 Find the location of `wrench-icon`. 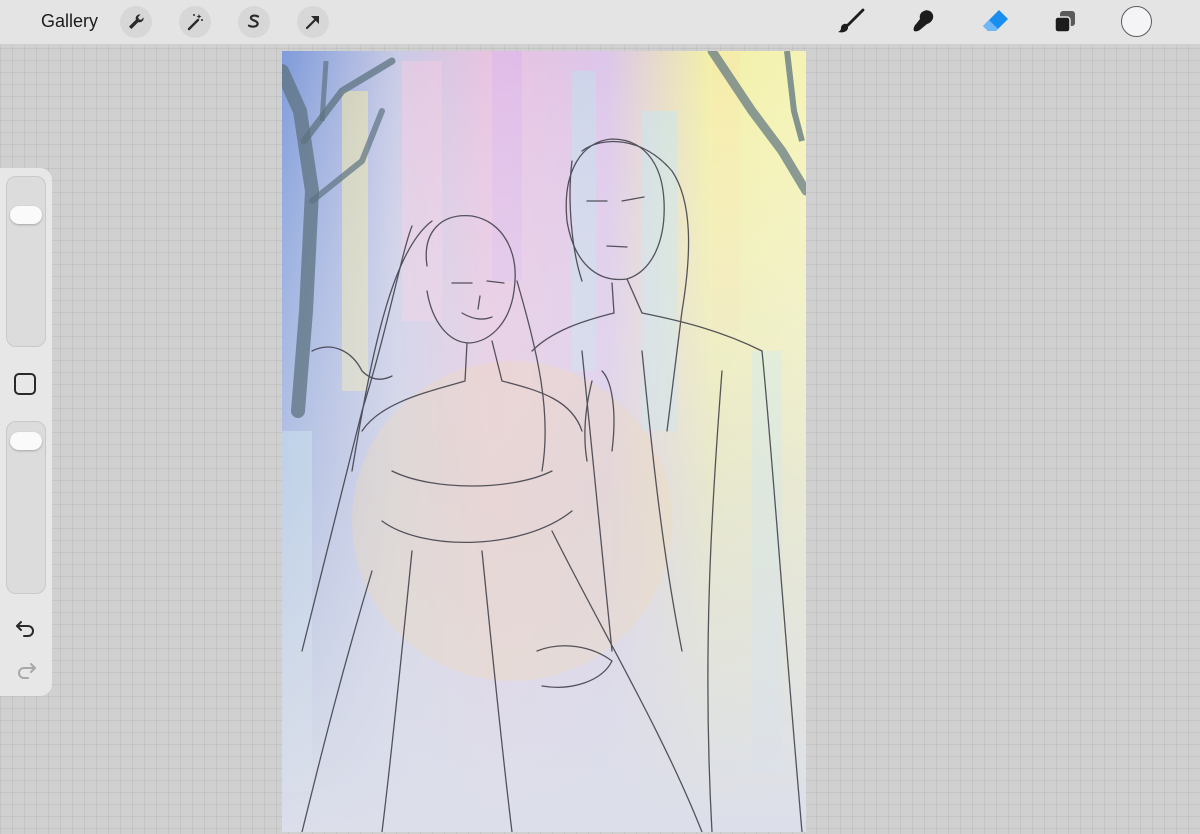

wrench-icon is located at coordinates (136, 21).